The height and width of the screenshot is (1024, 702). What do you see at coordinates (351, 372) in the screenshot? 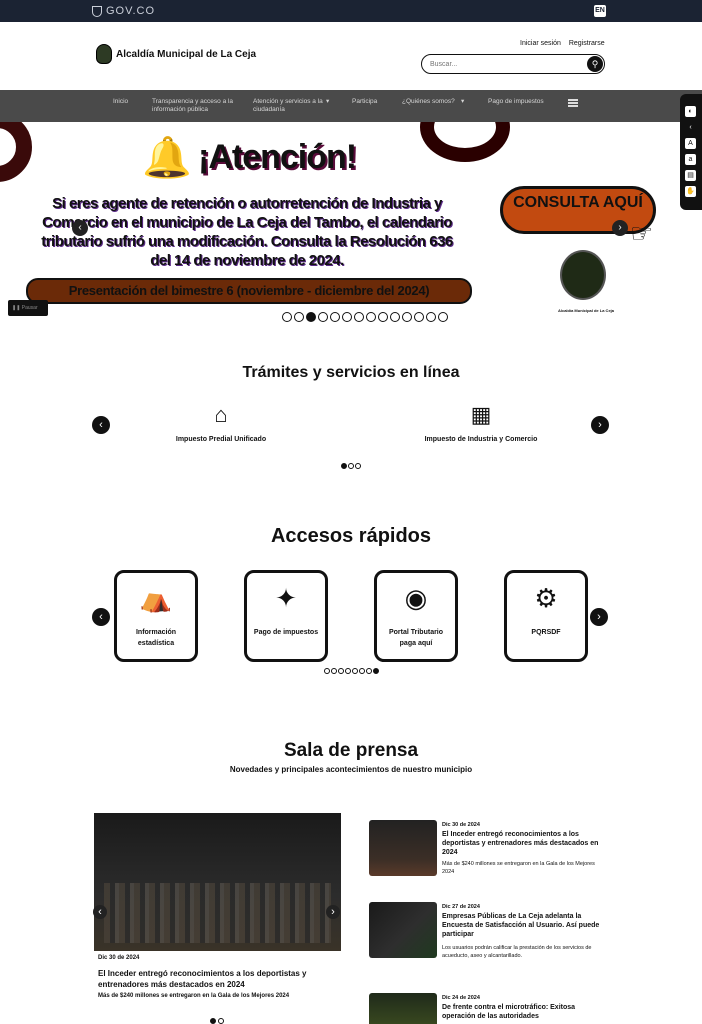
I see `tramites-title: Trámites y servicios en línea` at bounding box center [351, 372].